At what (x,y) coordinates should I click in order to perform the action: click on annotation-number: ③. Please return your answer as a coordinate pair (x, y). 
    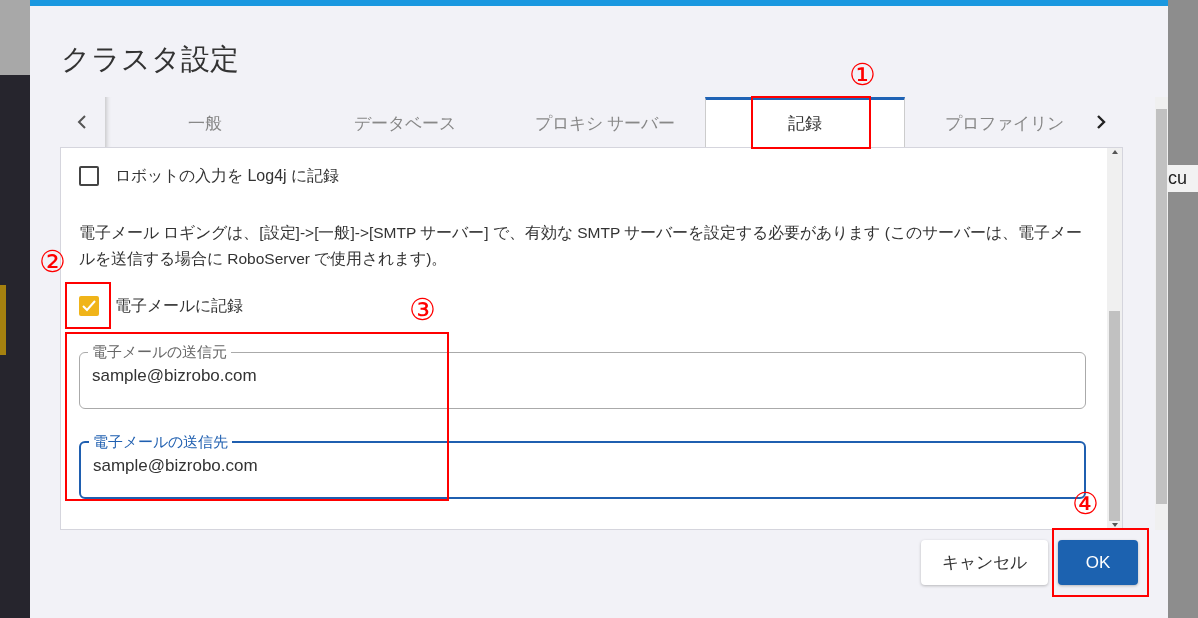
    Looking at the image, I should click on (422, 310).